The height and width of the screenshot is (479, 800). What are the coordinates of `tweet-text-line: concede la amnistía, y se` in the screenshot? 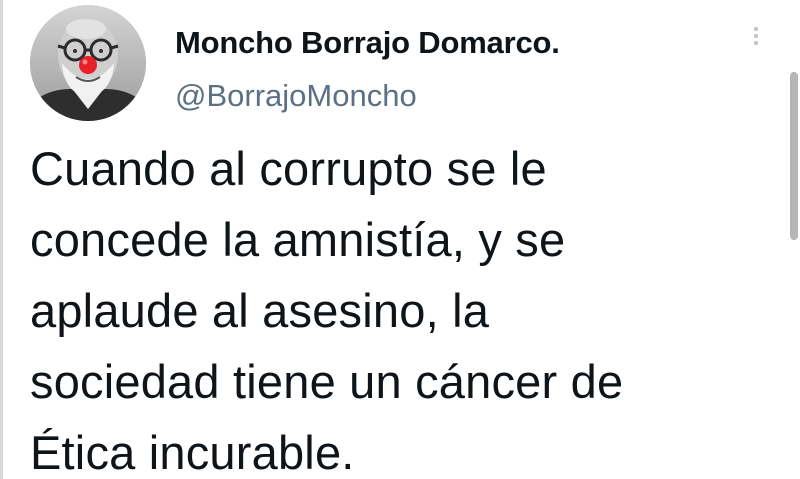 It's located at (298, 239).